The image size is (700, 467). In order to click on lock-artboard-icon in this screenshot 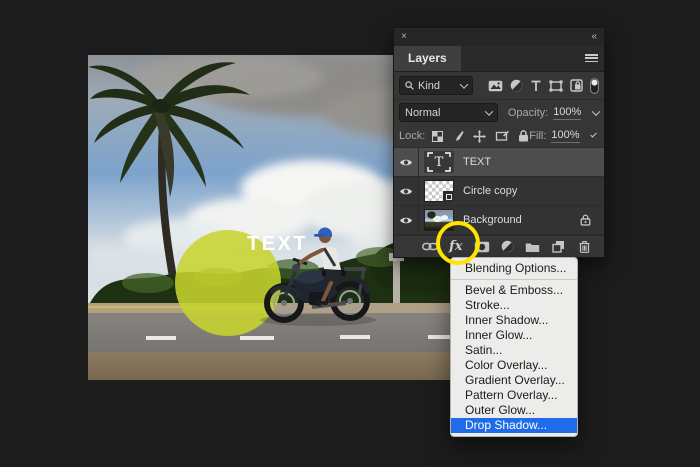, I will do `click(502, 136)`.